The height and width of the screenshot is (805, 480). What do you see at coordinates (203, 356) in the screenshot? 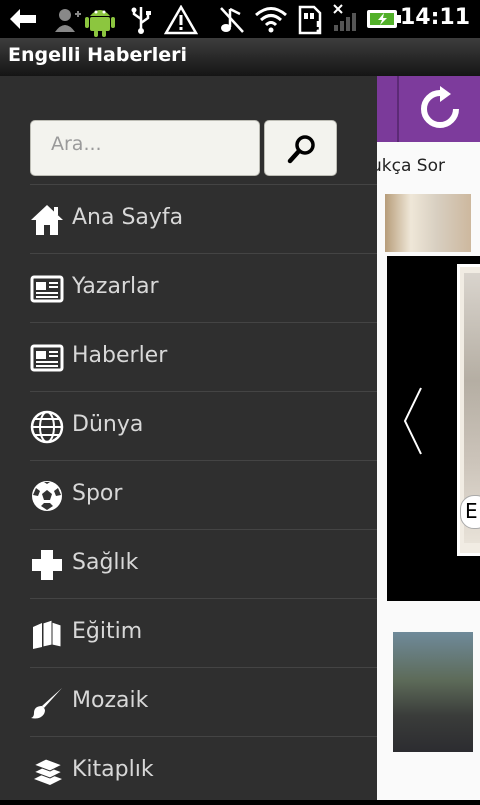
I see `menu-item-haberler: Haberler` at bounding box center [203, 356].